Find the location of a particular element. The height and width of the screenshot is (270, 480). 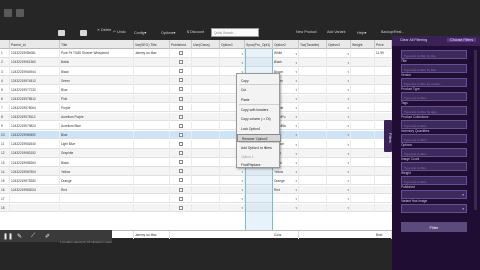

filter-select: ▾ is located at coordinates (434, 194).